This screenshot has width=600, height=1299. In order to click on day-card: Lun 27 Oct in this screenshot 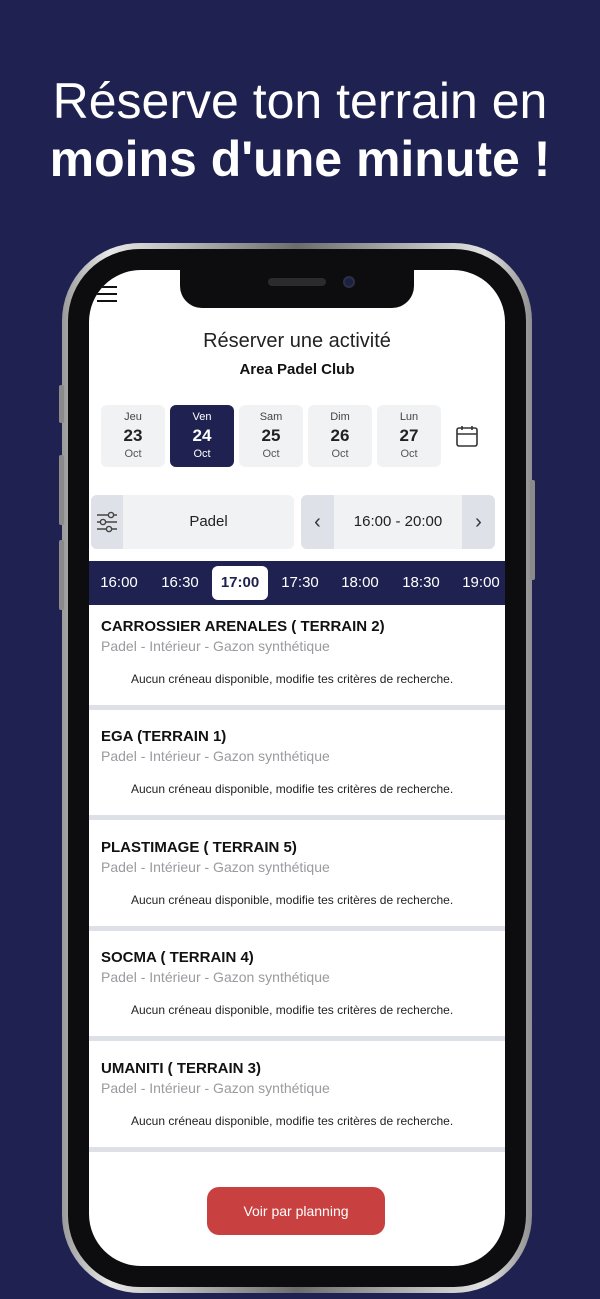, I will do `click(409, 436)`.